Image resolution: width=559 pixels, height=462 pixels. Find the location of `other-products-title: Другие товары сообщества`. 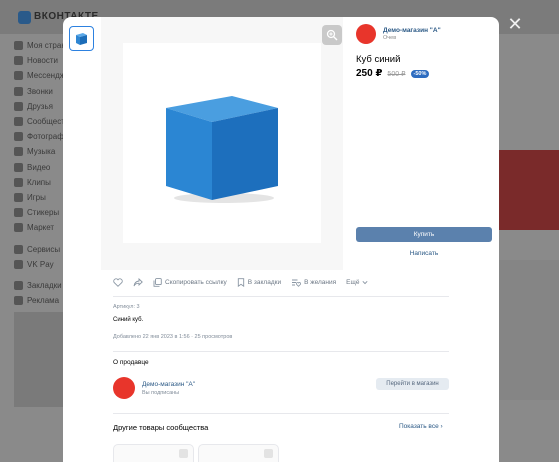

other-products-title: Другие товары сообщества is located at coordinates (161, 427).